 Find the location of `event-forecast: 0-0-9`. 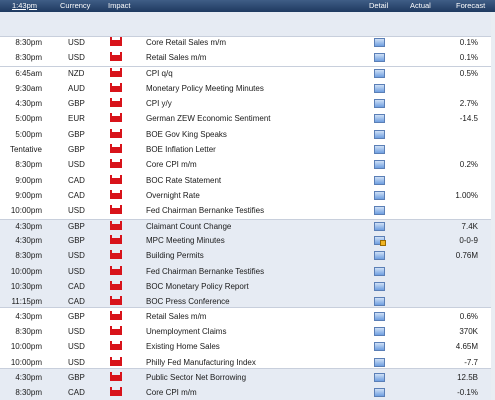

event-forecast: 0-0-9 is located at coordinates (468, 240).